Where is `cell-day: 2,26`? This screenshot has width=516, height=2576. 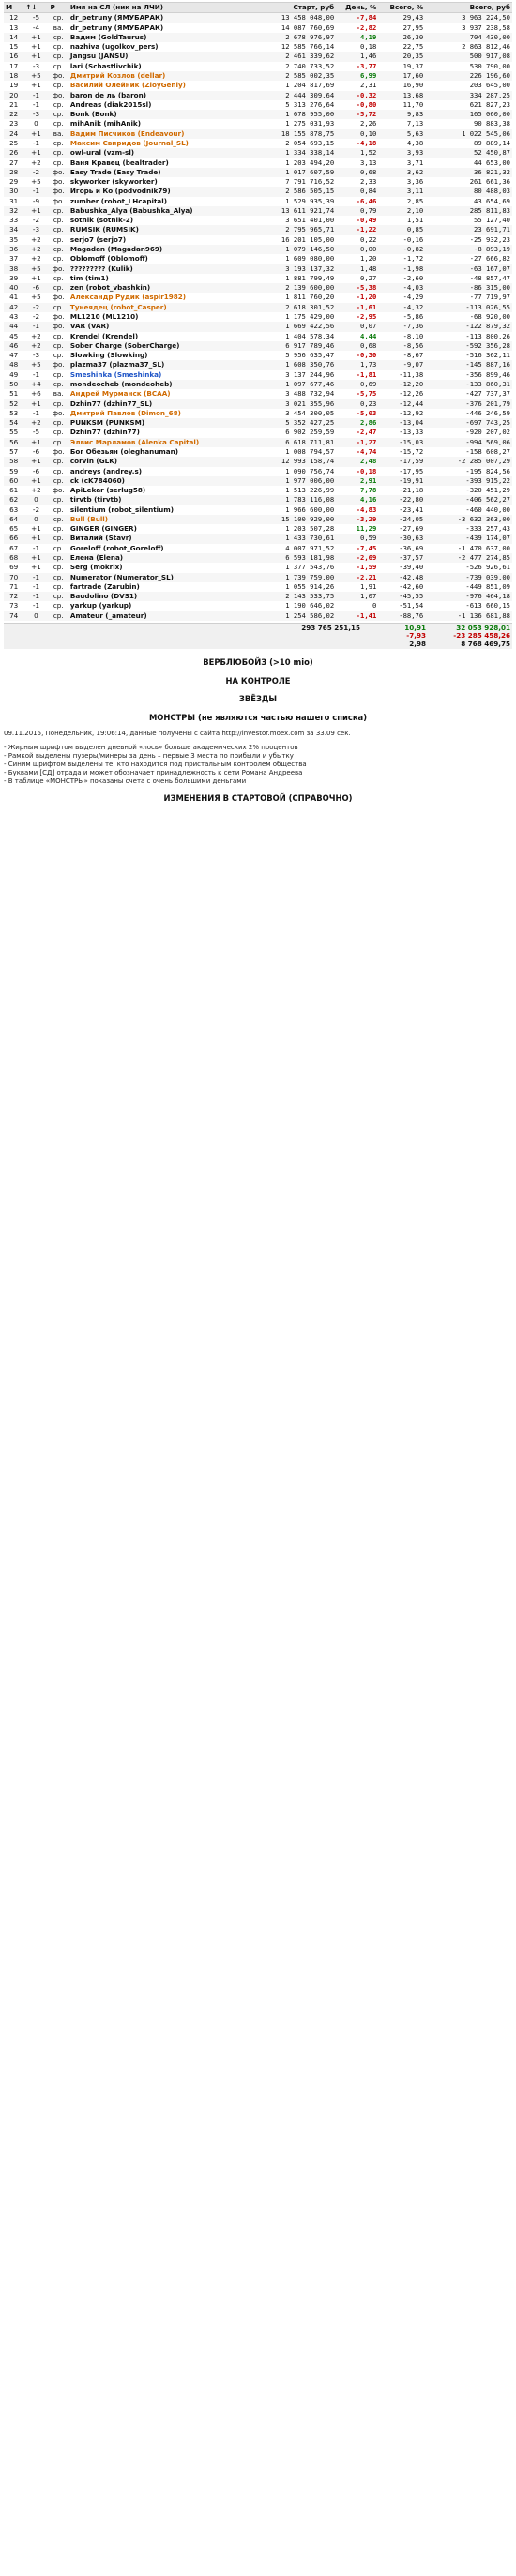
cell-day: 2,26 is located at coordinates (357, 124).